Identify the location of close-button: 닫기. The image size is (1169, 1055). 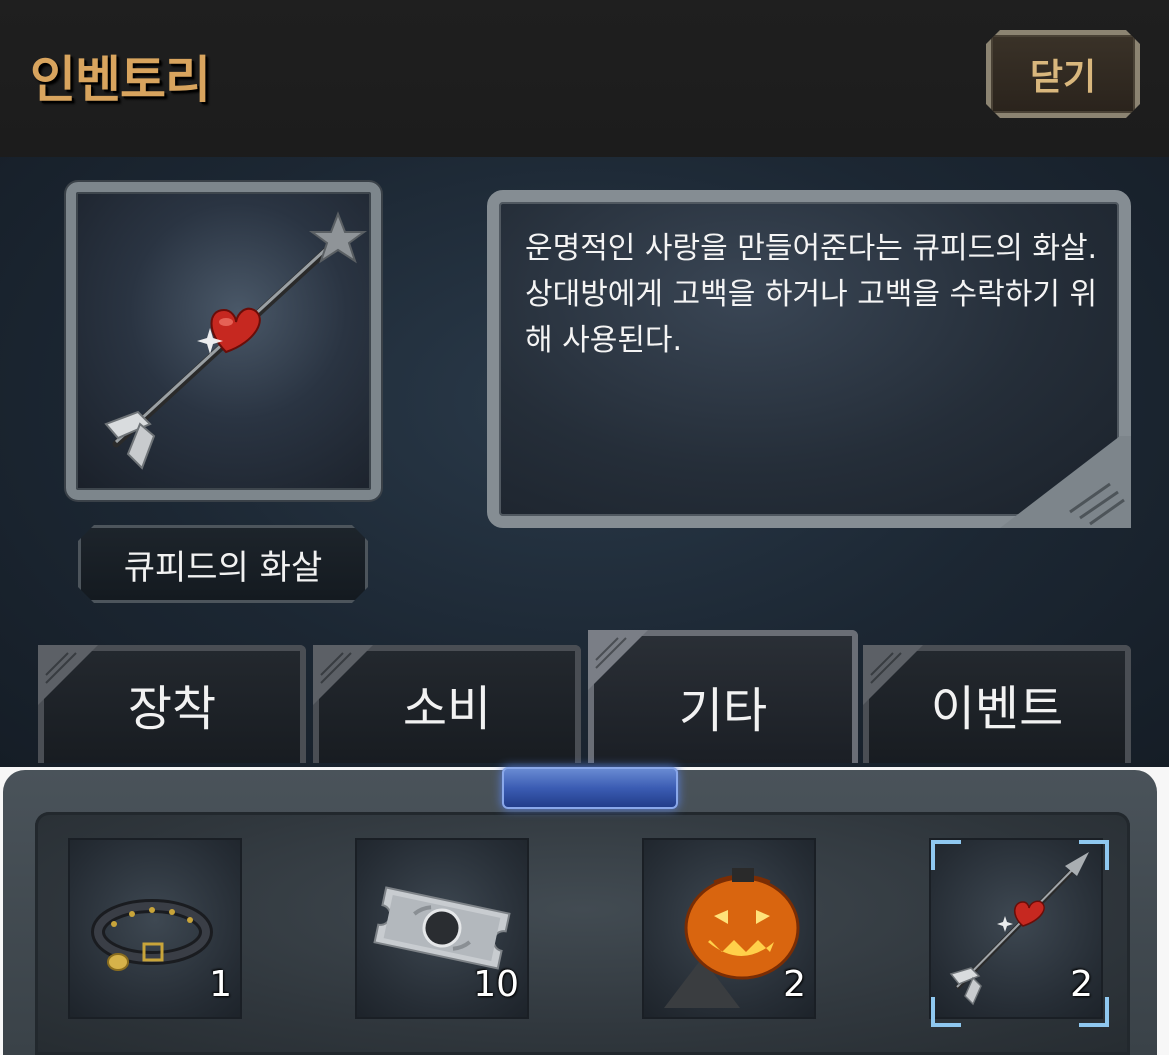
(1063, 74).